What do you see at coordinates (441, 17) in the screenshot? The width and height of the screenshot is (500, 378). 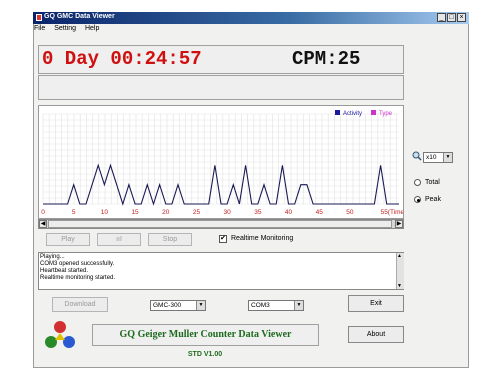 I see `minimize-button: _` at bounding box center [441, 17].